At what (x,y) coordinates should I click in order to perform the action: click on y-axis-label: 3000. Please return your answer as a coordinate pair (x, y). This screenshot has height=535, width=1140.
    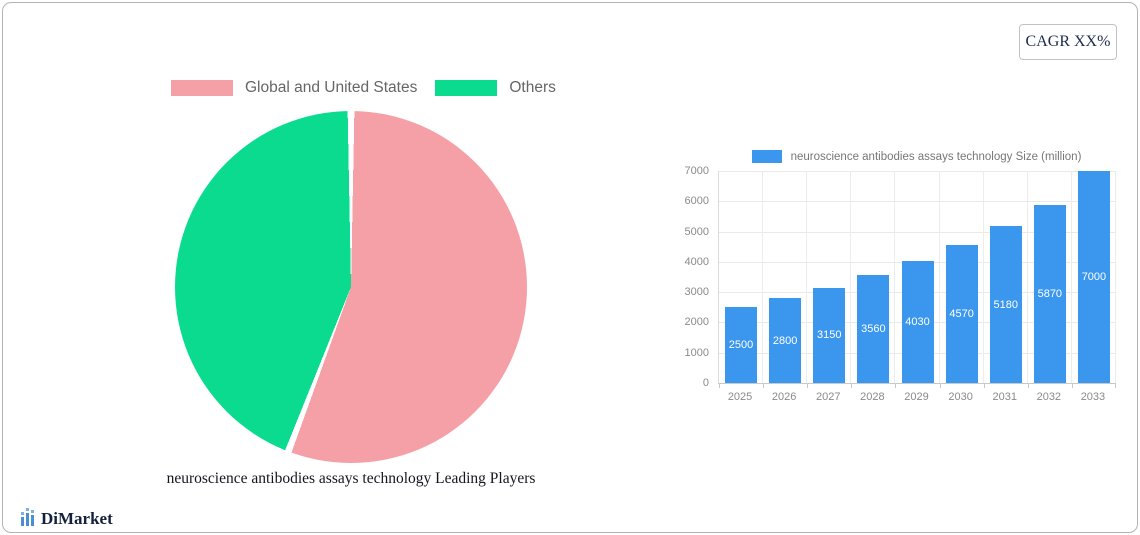
    Looking at the image, I should click on (696, 292).